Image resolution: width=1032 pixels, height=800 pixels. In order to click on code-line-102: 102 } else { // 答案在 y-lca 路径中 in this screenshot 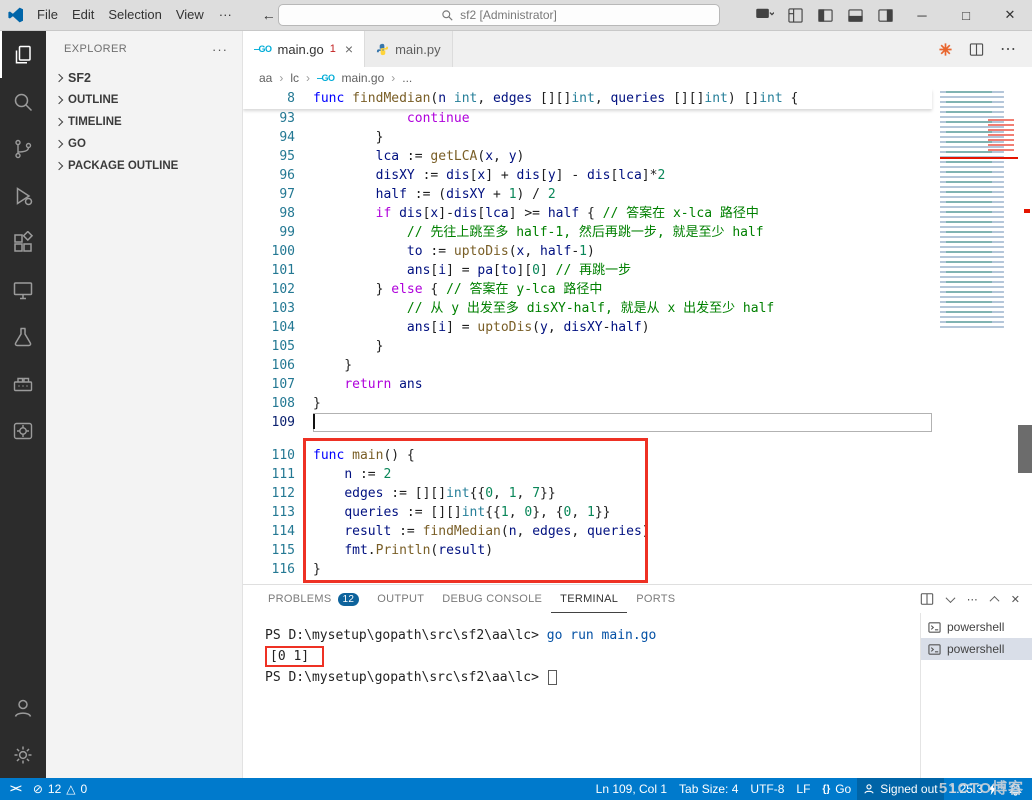, I will do `click(587, 289)`.